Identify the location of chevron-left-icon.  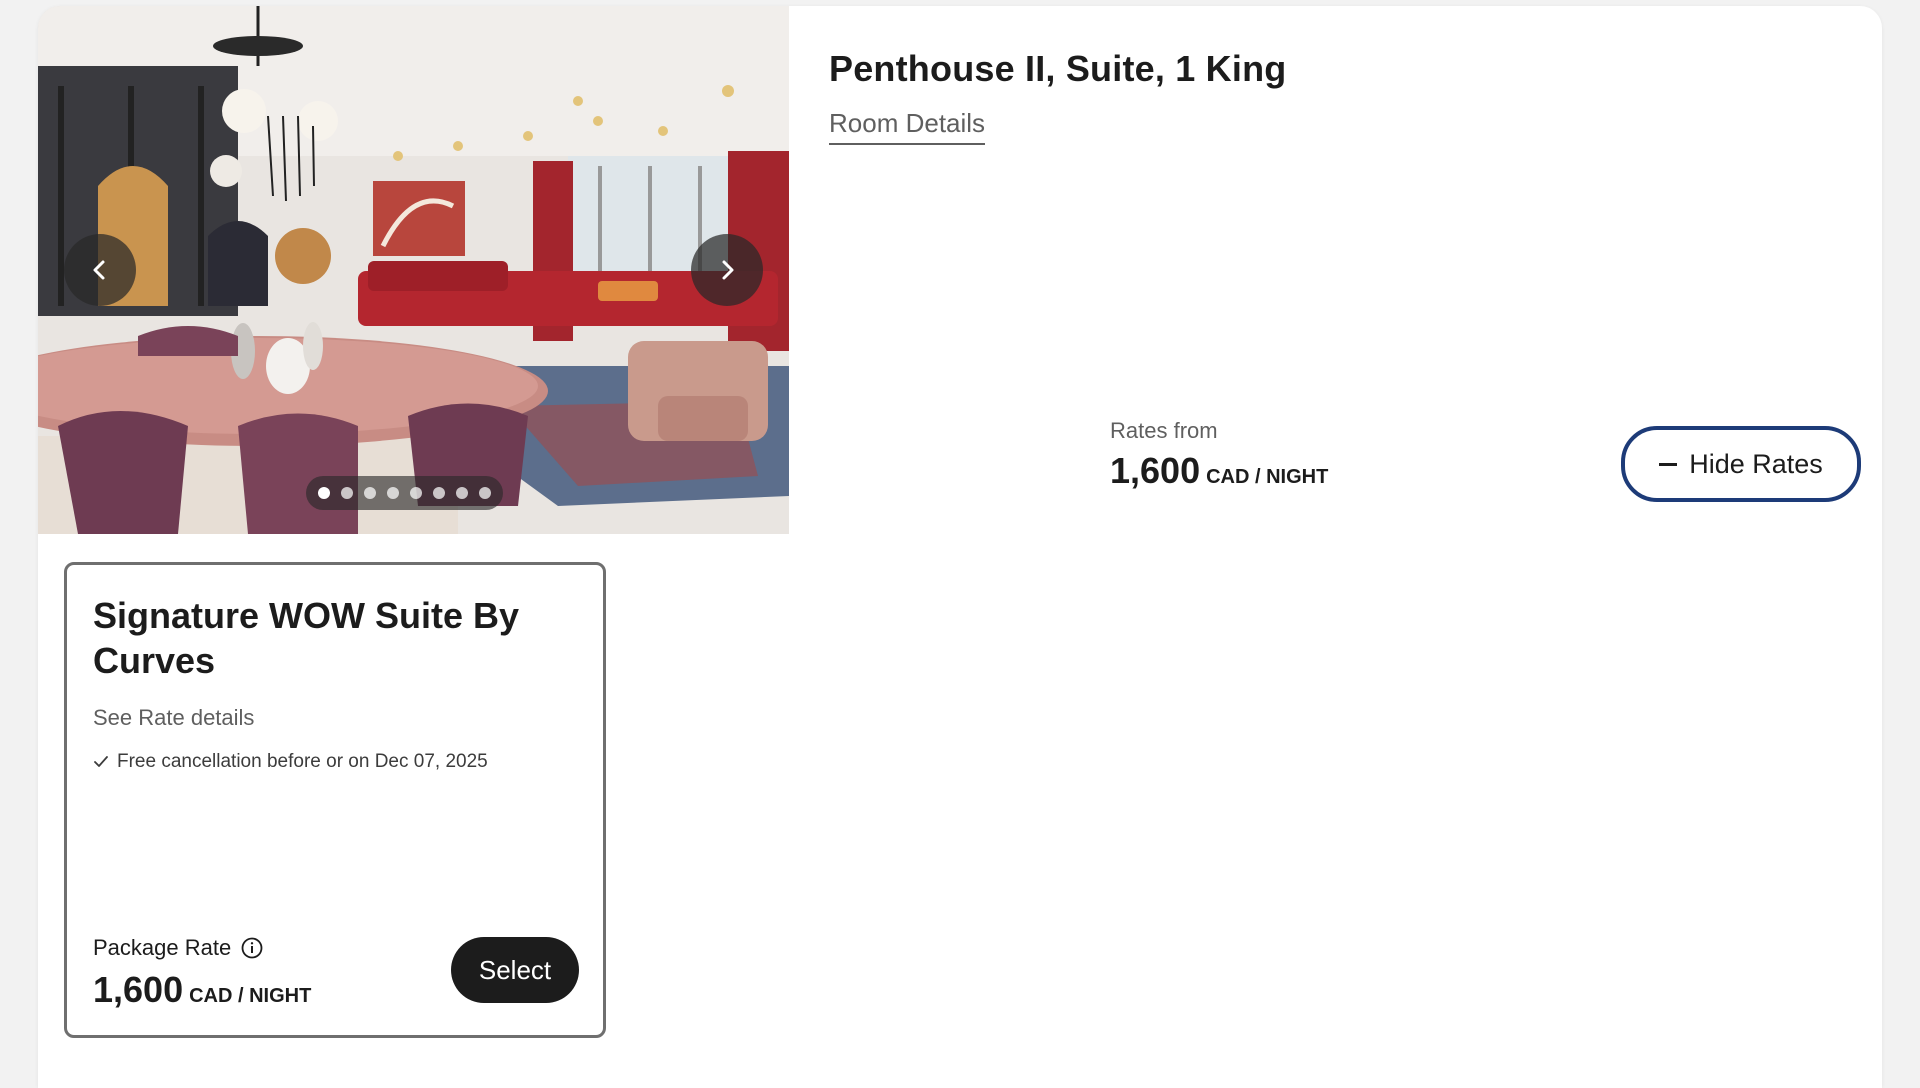
(99, 270).